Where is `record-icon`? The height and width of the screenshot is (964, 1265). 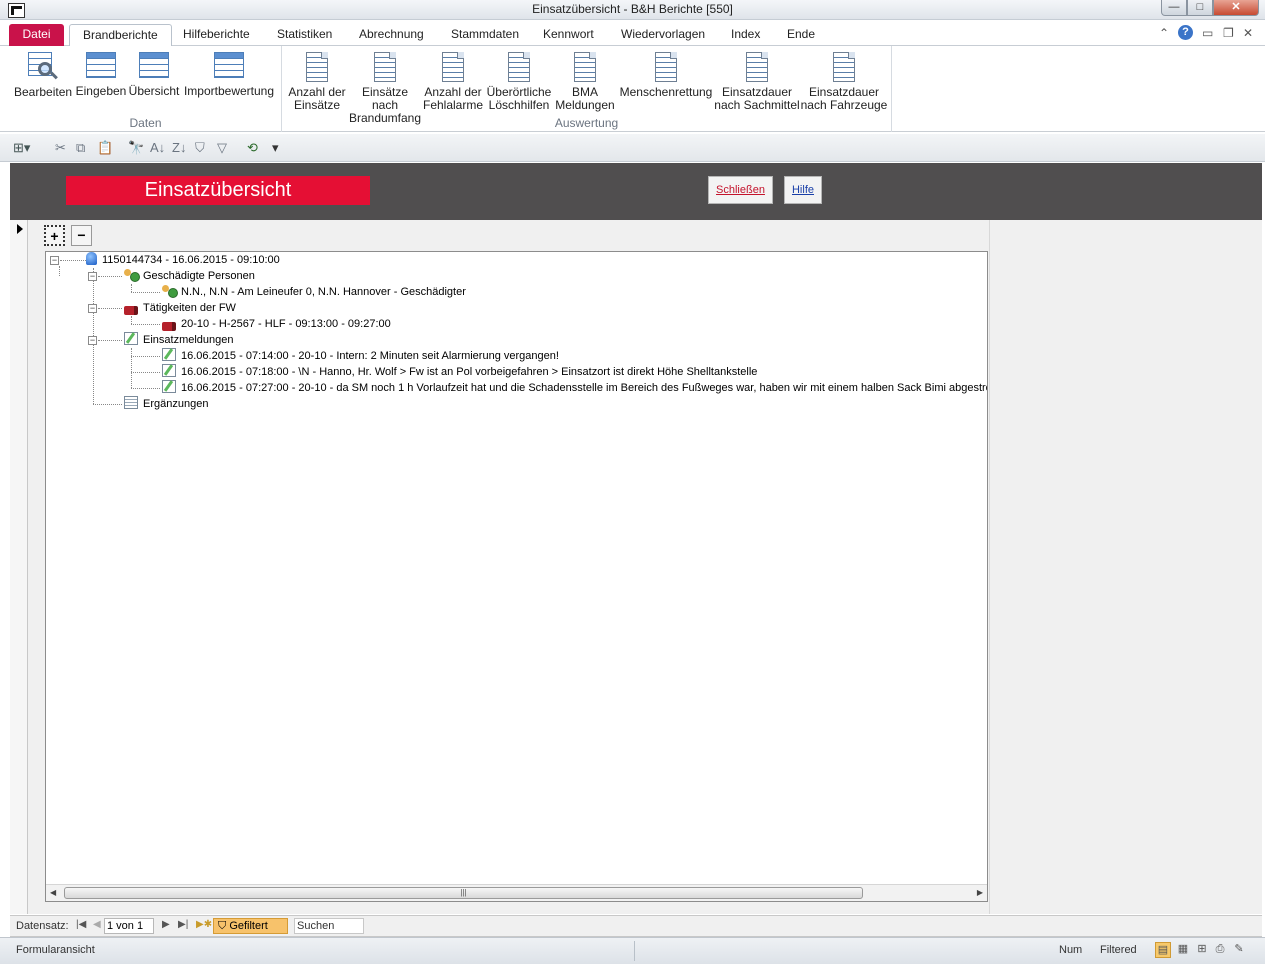 record-icon is located at coordinates (91, 258).